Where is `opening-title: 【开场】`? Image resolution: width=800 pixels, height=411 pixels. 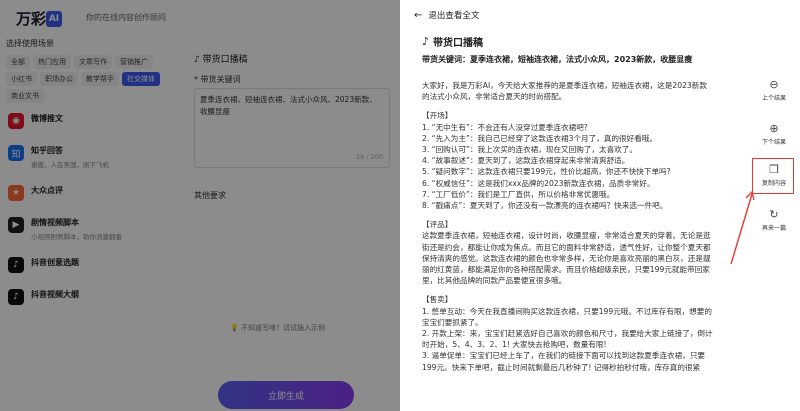
opening-title: 【开场】 is located at coordinates (437, 116).